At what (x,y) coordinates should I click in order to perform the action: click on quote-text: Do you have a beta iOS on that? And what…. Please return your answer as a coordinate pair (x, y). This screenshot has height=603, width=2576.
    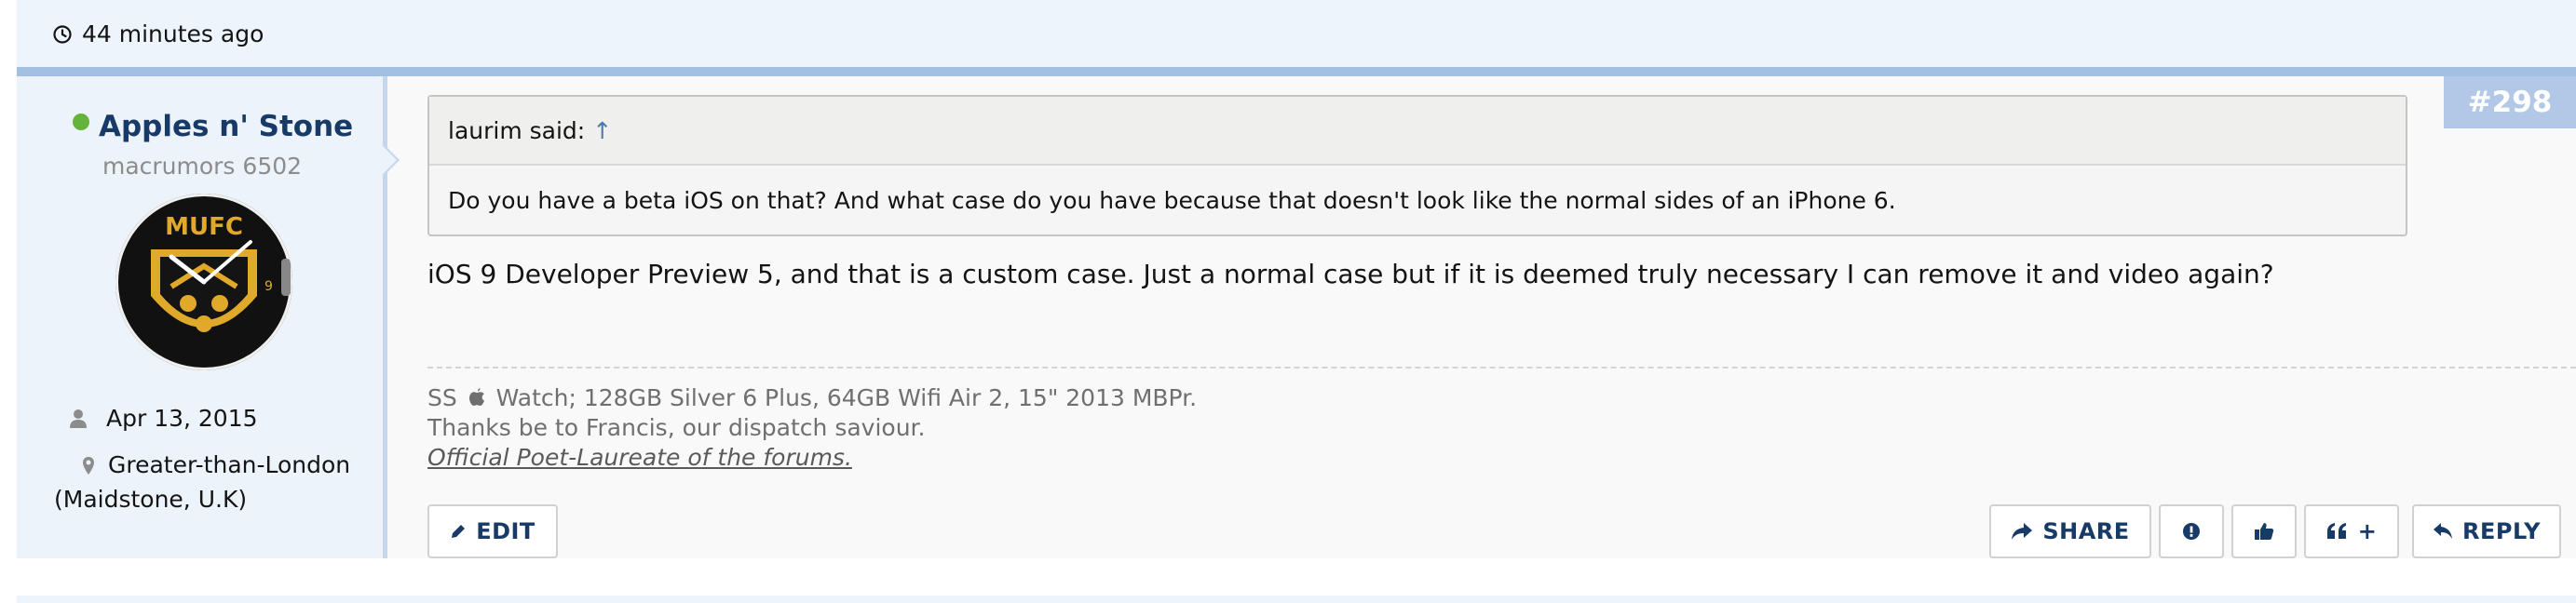
    Looking at the image, I should click on (1172, 200).